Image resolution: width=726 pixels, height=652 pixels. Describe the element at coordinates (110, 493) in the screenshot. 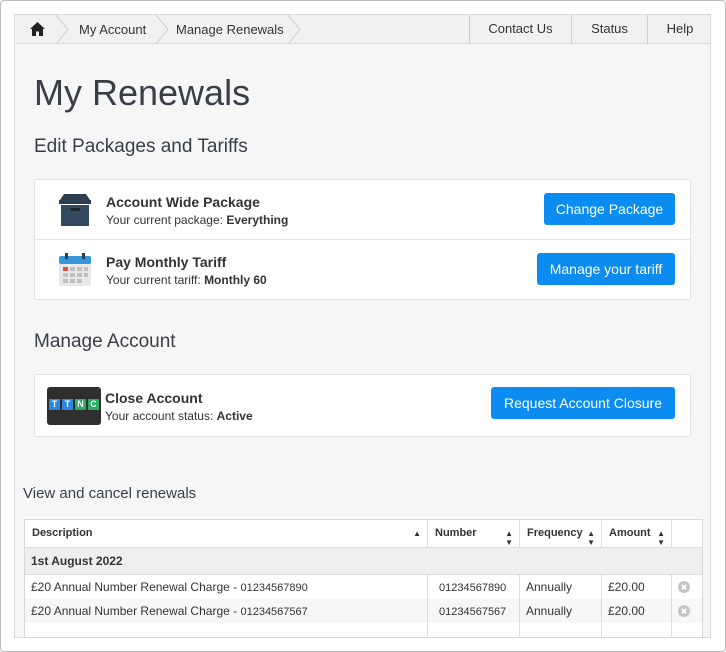

I see `renewals-heading: View and cancel renewals` at that location.